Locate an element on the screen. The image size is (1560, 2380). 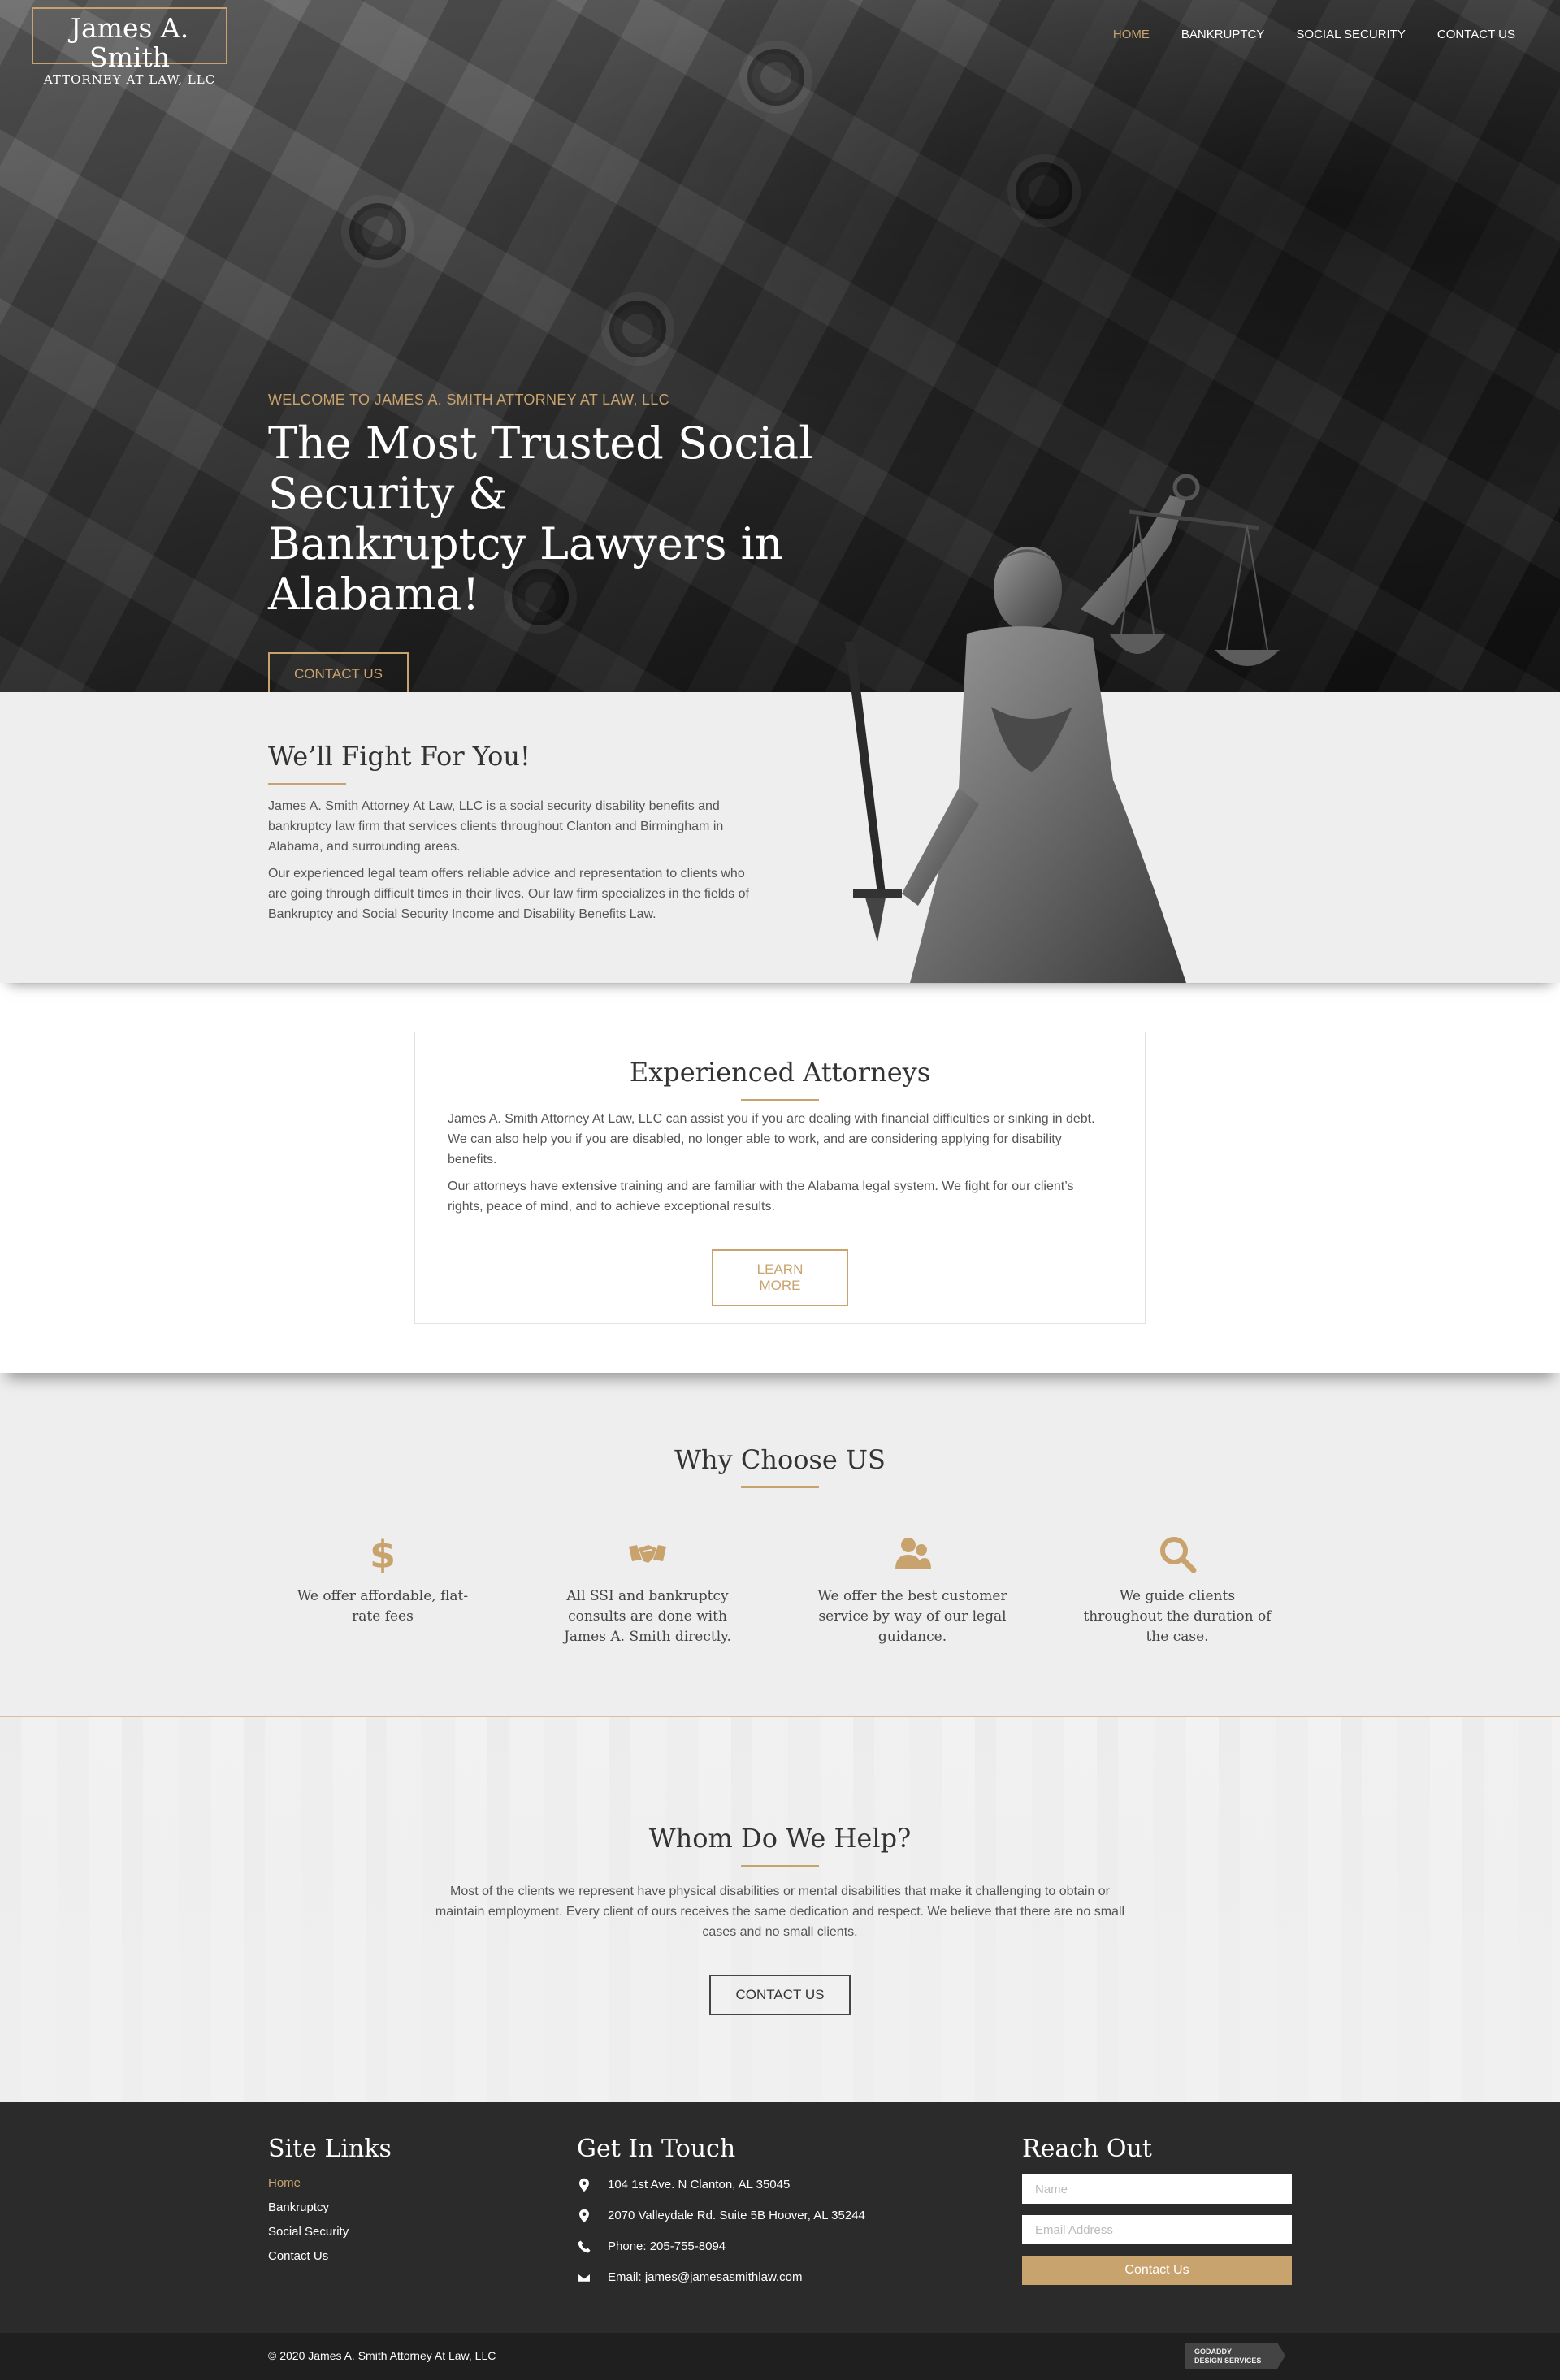
footer-link-social-security: Social Security is located at coordinates (330, 2232).